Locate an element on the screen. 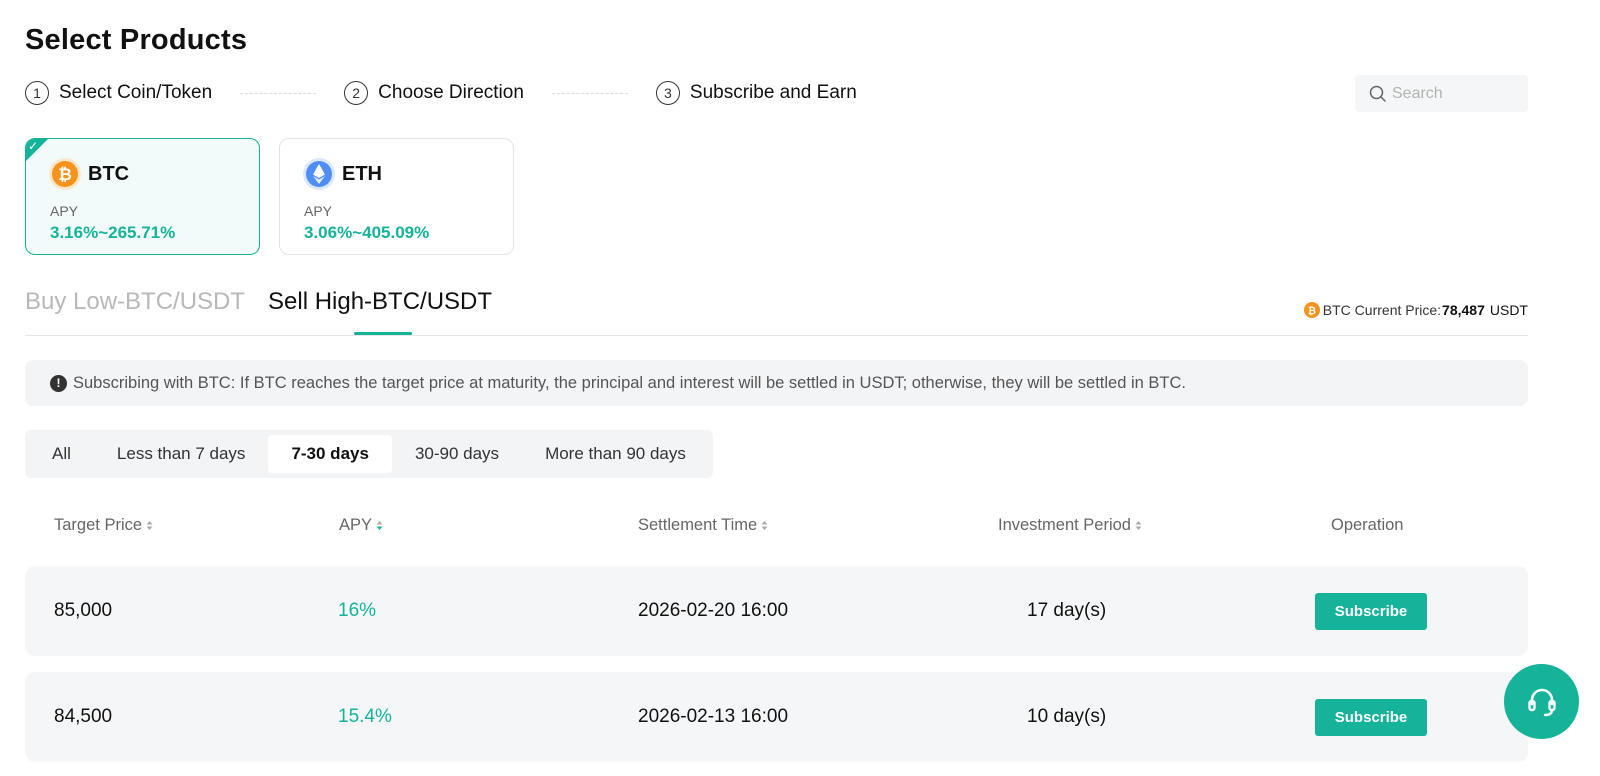 Image resolution: width=1600 pixels, height=776 pixels. coin-symbol: ETH is located at coordinates (362, 173).